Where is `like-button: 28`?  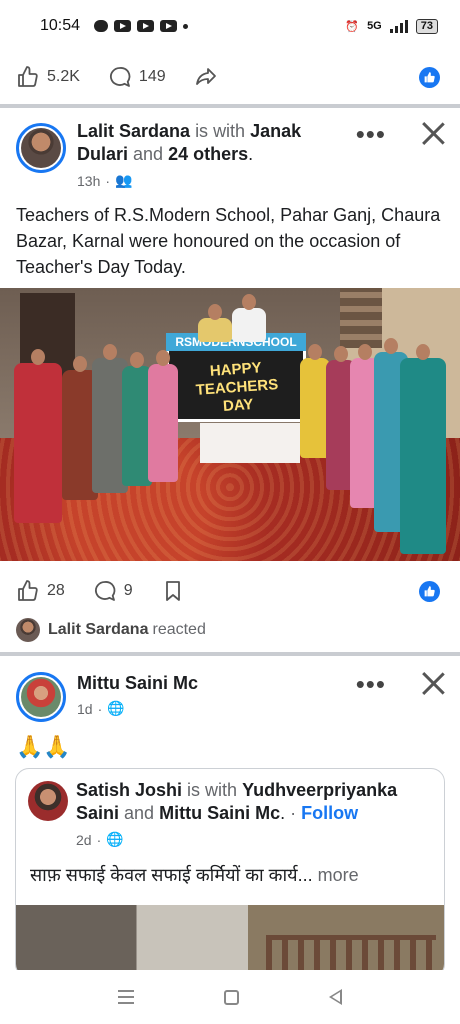 like-button: 28 is located at coordinates (40, 591).